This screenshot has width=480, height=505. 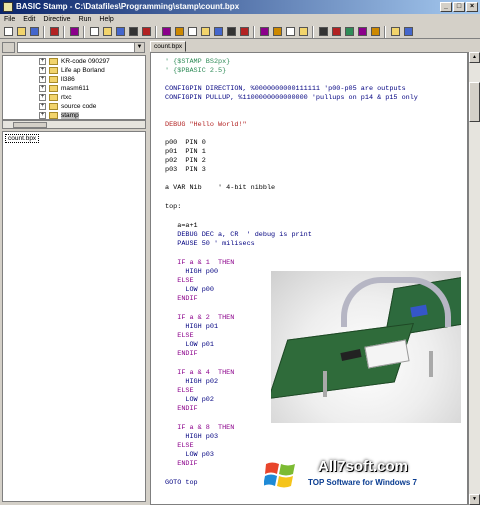 What do you see at coordinates (59, 115) in the screenshot?
I see `tree-item: + stamp` at bounding box center [59, 115].